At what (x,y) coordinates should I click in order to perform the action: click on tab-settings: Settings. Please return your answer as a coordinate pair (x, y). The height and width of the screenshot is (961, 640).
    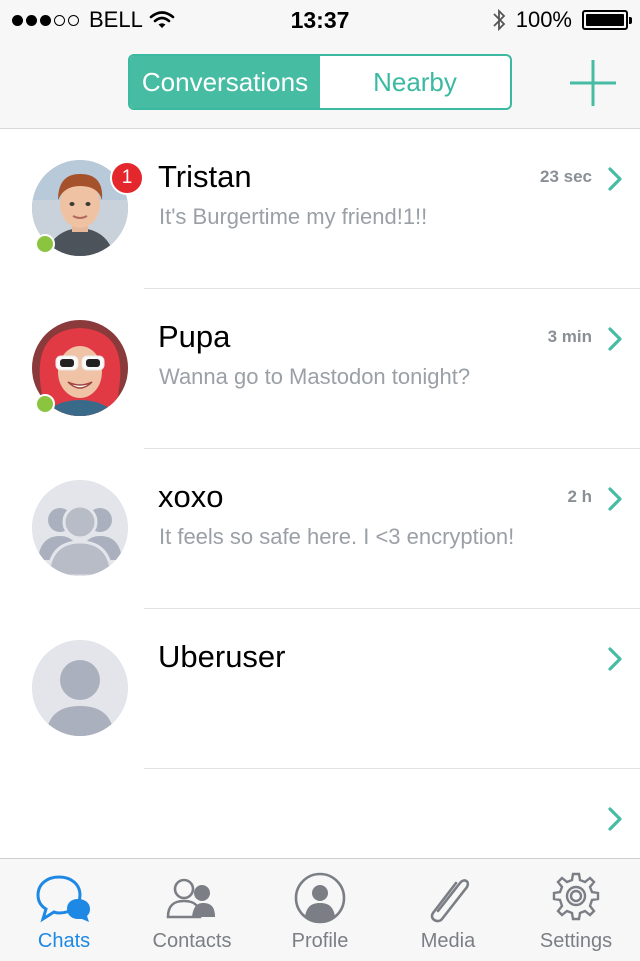
    Looking at the image, I should click on (576, 910).